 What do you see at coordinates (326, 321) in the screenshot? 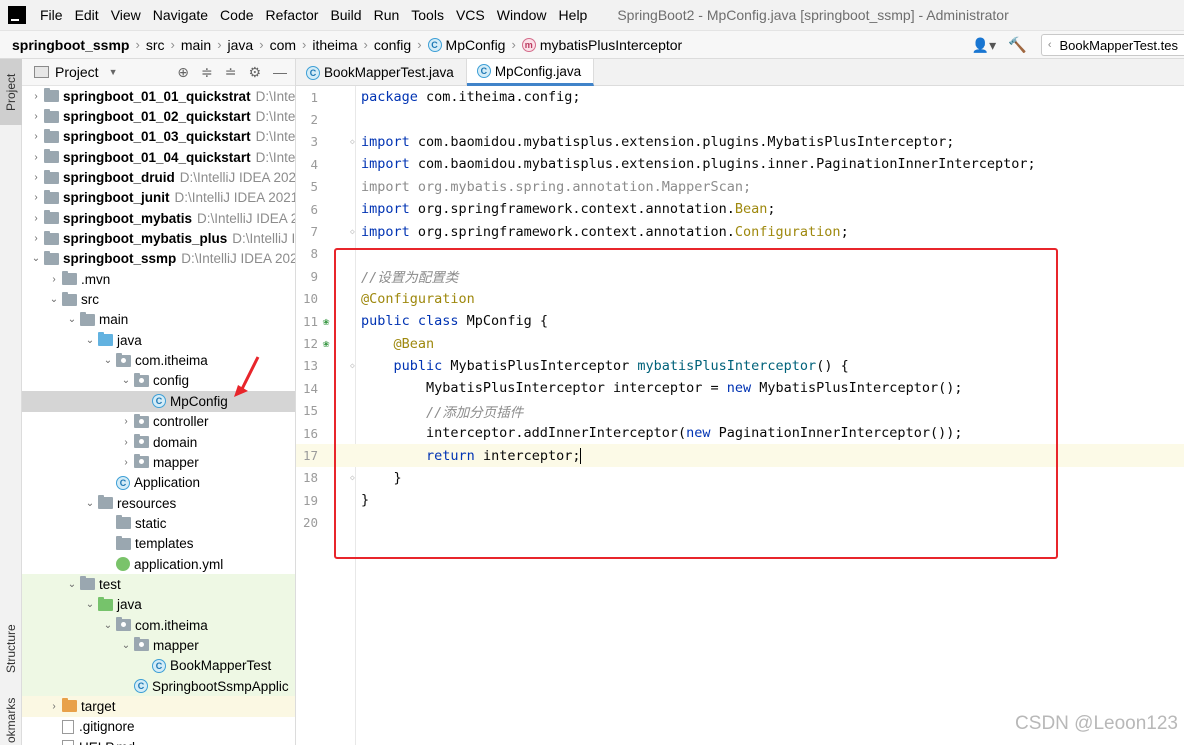
I see `spring-bean-icon: ❀` at bounding box center [326, 321].